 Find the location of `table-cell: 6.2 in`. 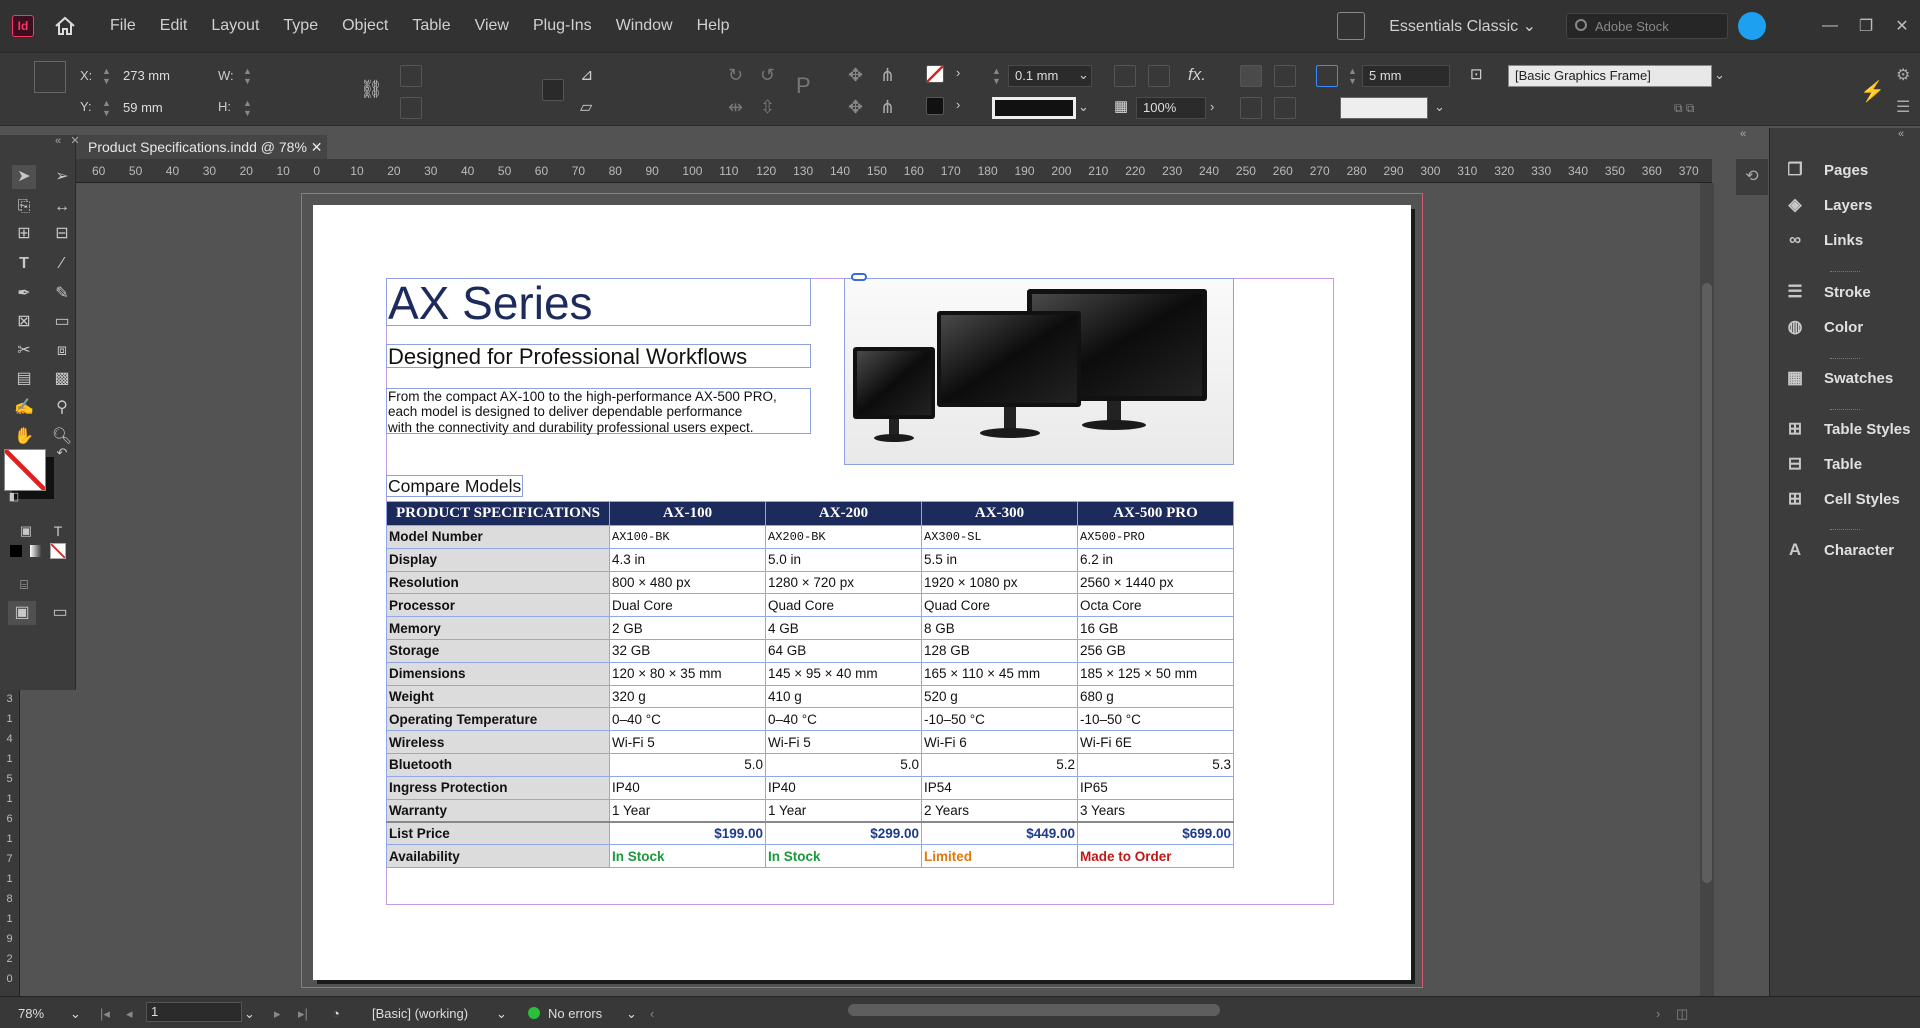

table-cell: 6.2 in is located at coordinates (1155, 559).